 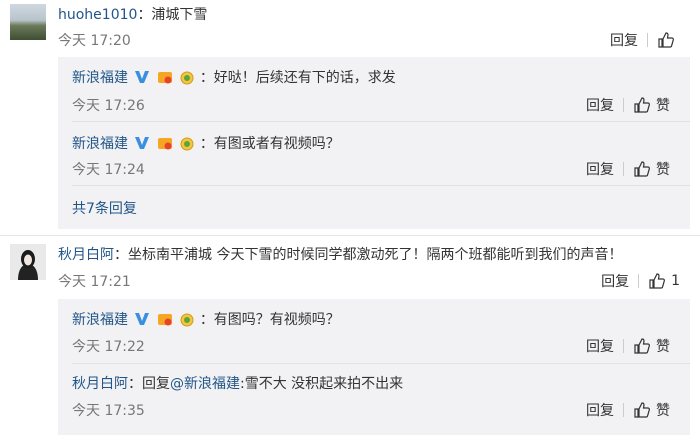 I want to click on reply-content: 新浪福建 ：好哒！后续还有下的话，求发, so click(x=234, y=77).